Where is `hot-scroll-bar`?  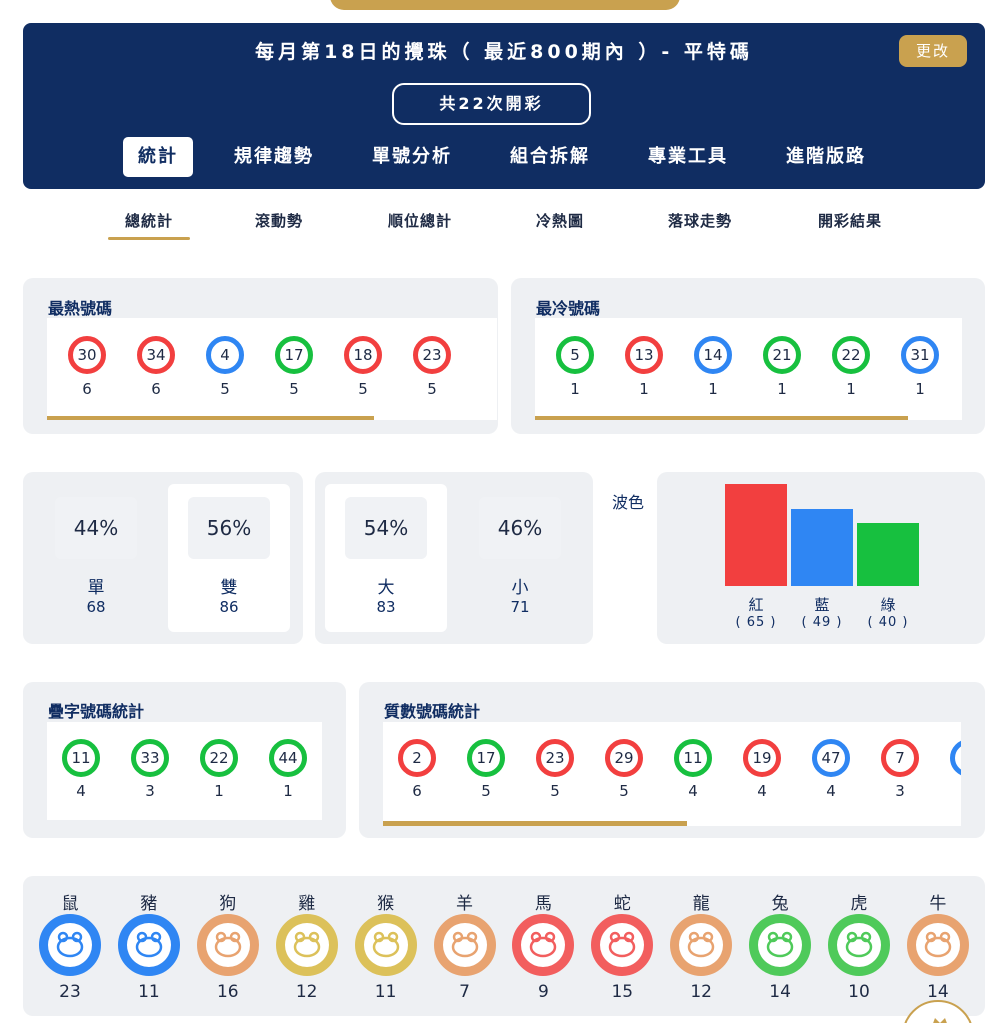
hot-scroll-bar is located at coordinates (210, 418).